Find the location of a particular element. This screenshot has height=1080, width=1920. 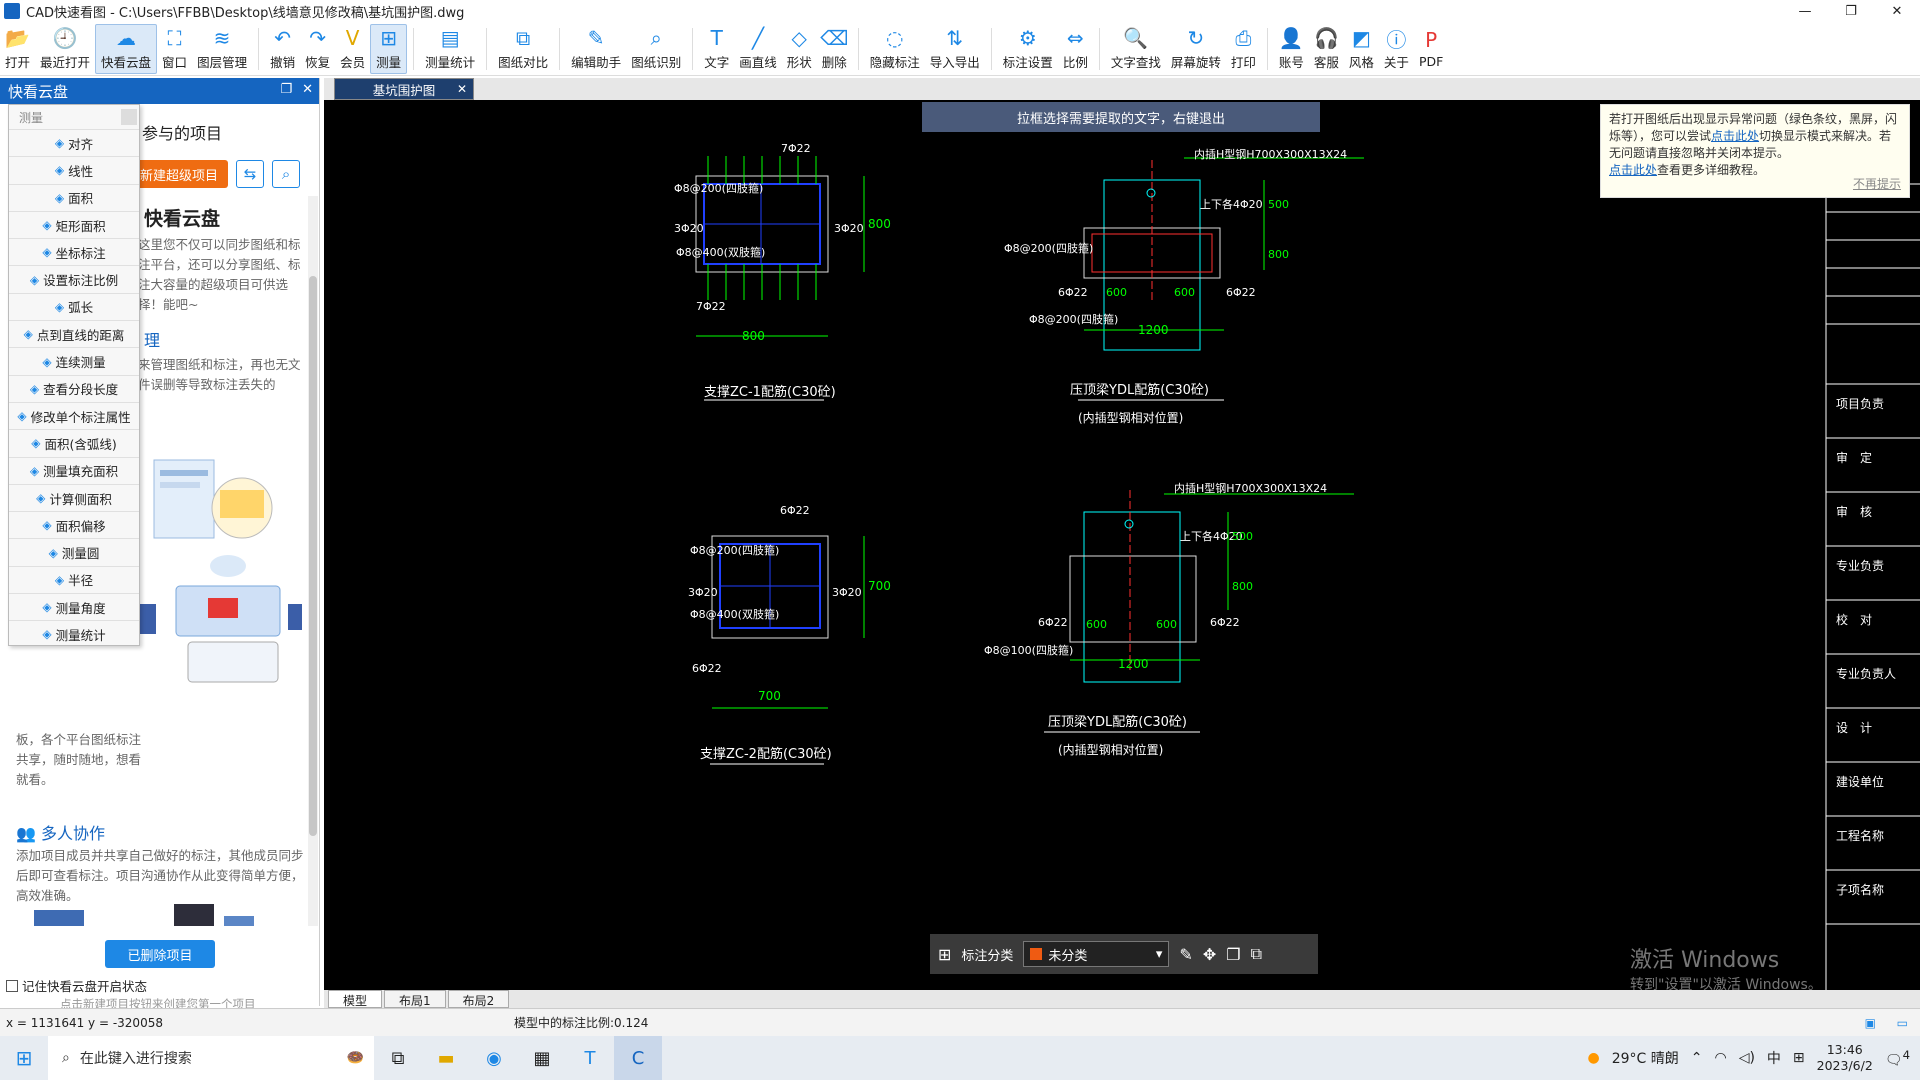

maximize-button: ❐ is located at coordinates (1851, 11).